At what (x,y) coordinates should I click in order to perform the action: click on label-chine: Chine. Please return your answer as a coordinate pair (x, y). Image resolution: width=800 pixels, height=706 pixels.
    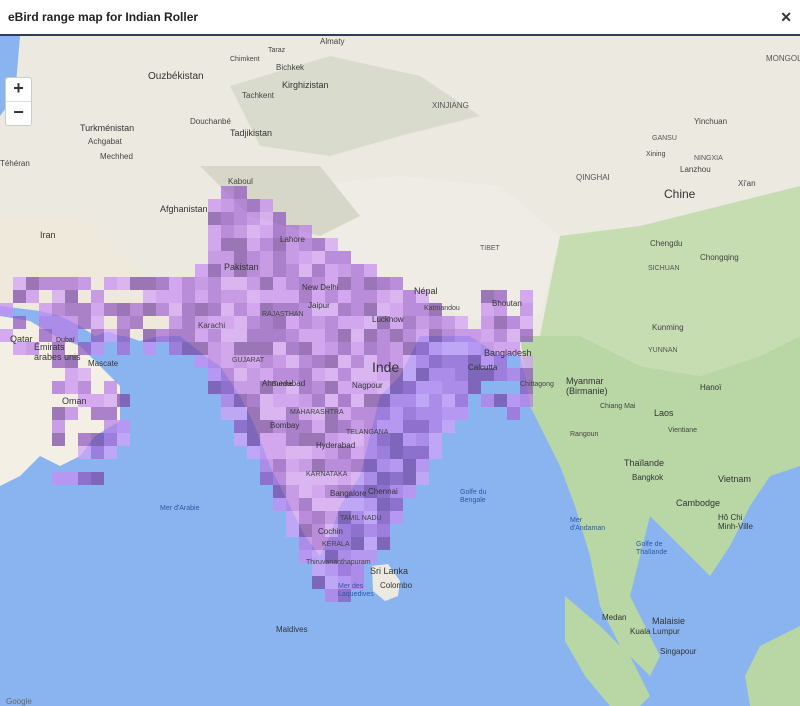
    Looking at the image, I should click on (680, 194).